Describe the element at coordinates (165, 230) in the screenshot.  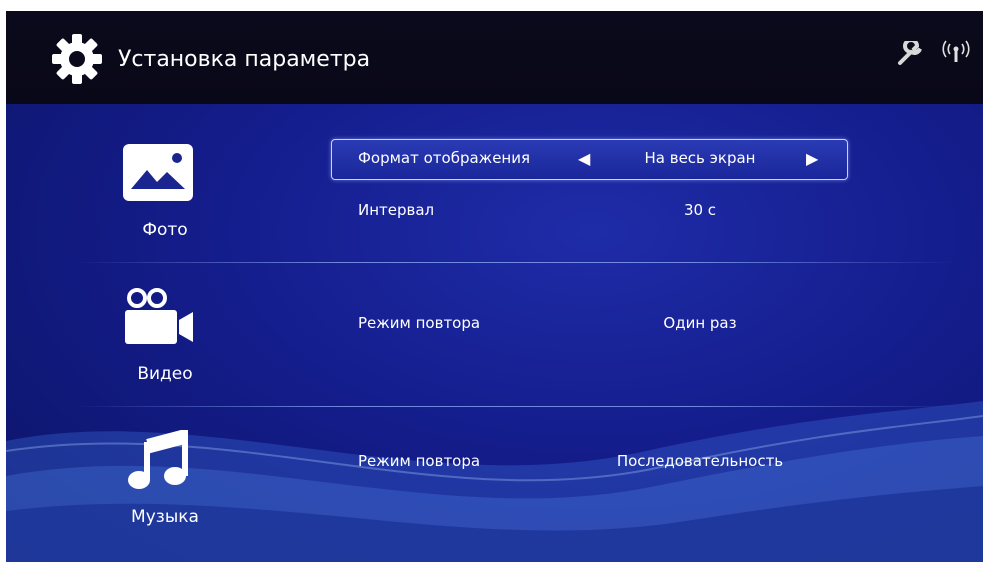
I see `category-label-photo: Фото` at that location.